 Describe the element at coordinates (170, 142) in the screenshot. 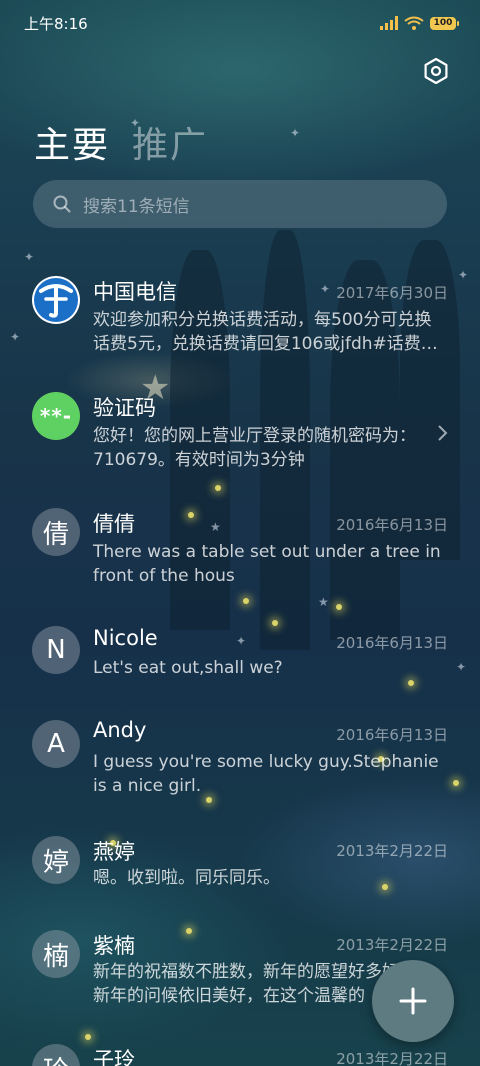

I see `tab-promotions: 推广` at that location.